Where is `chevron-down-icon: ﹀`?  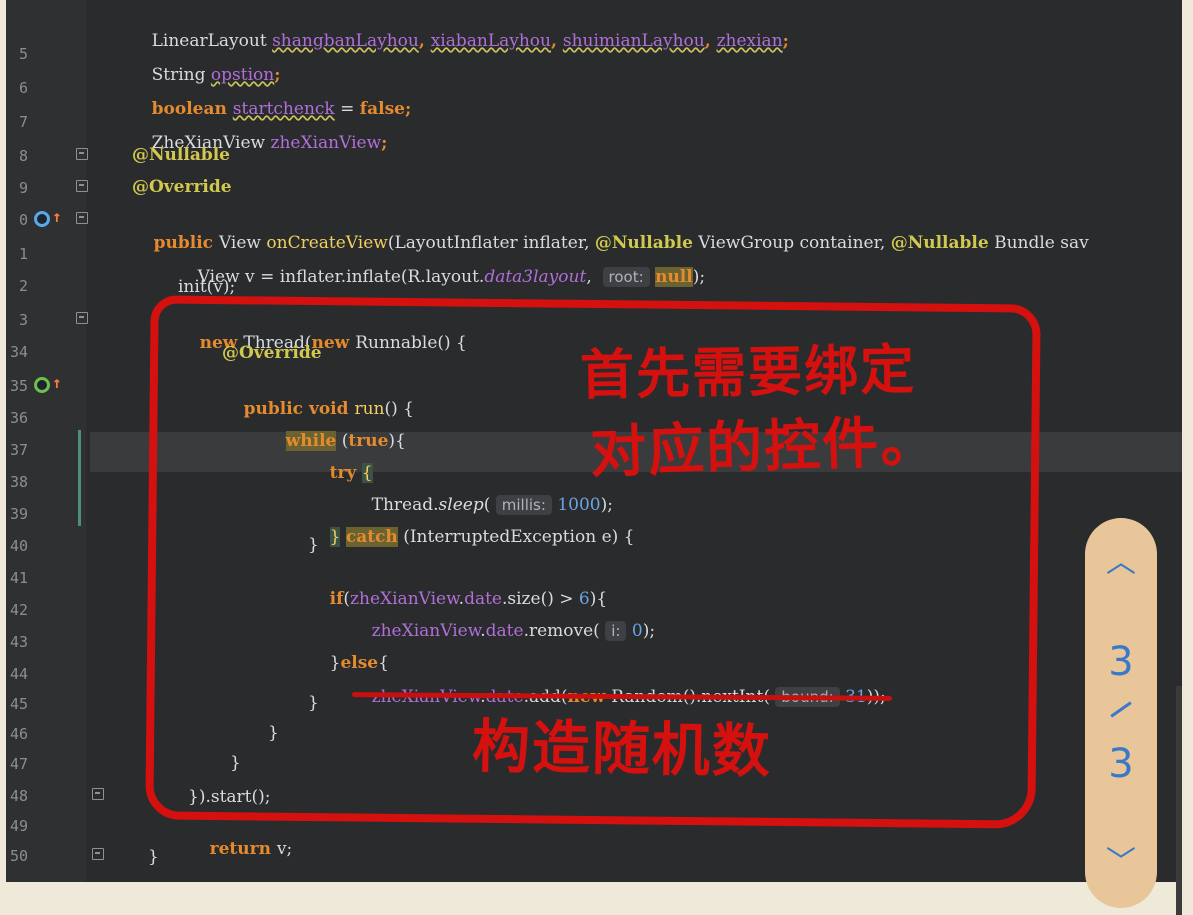 chevron-down-icon: ﹀ is located at coordinates (1121, 863).